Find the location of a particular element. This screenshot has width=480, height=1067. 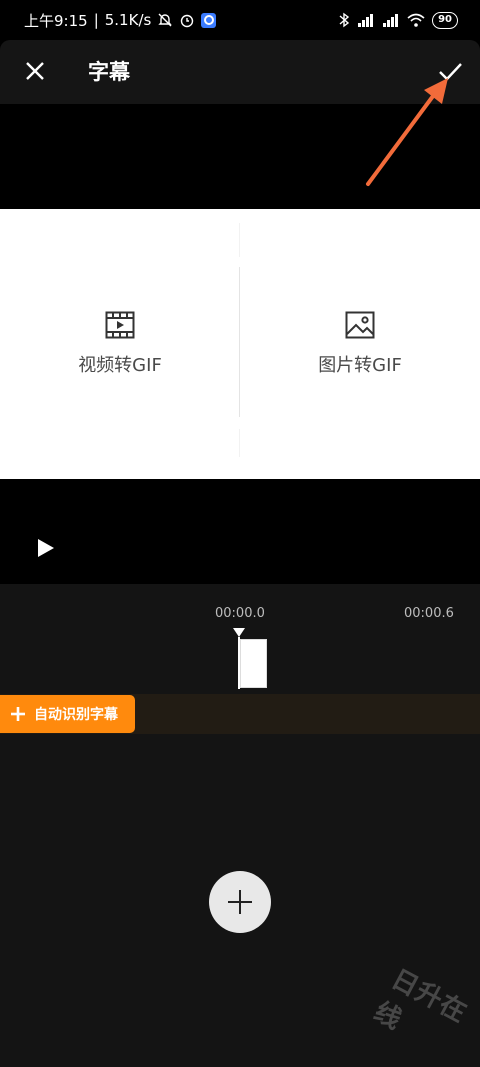

video-to-gif-label: 视频转GIF is located at coordinates (120, 365).